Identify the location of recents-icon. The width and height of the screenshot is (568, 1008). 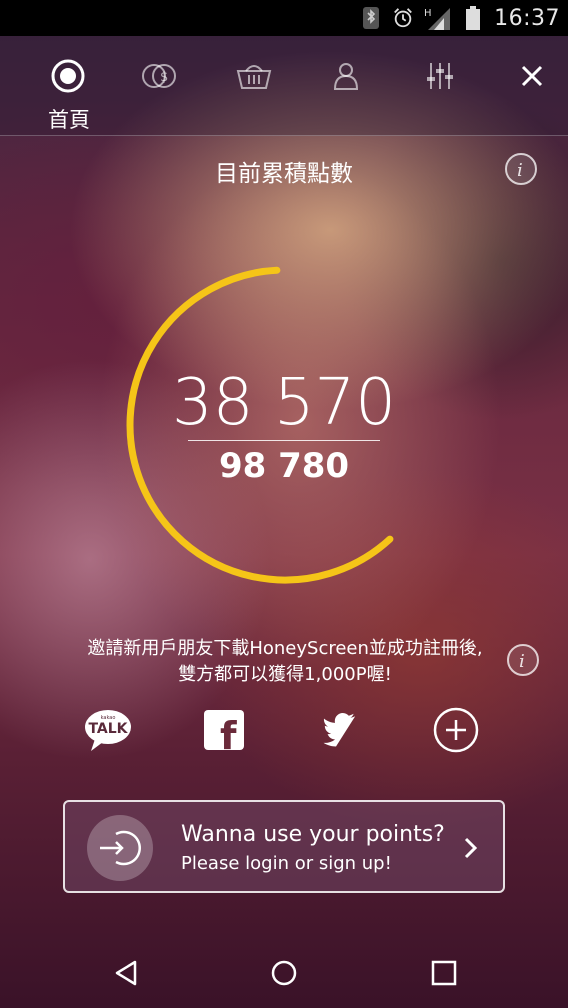
(444, 973).